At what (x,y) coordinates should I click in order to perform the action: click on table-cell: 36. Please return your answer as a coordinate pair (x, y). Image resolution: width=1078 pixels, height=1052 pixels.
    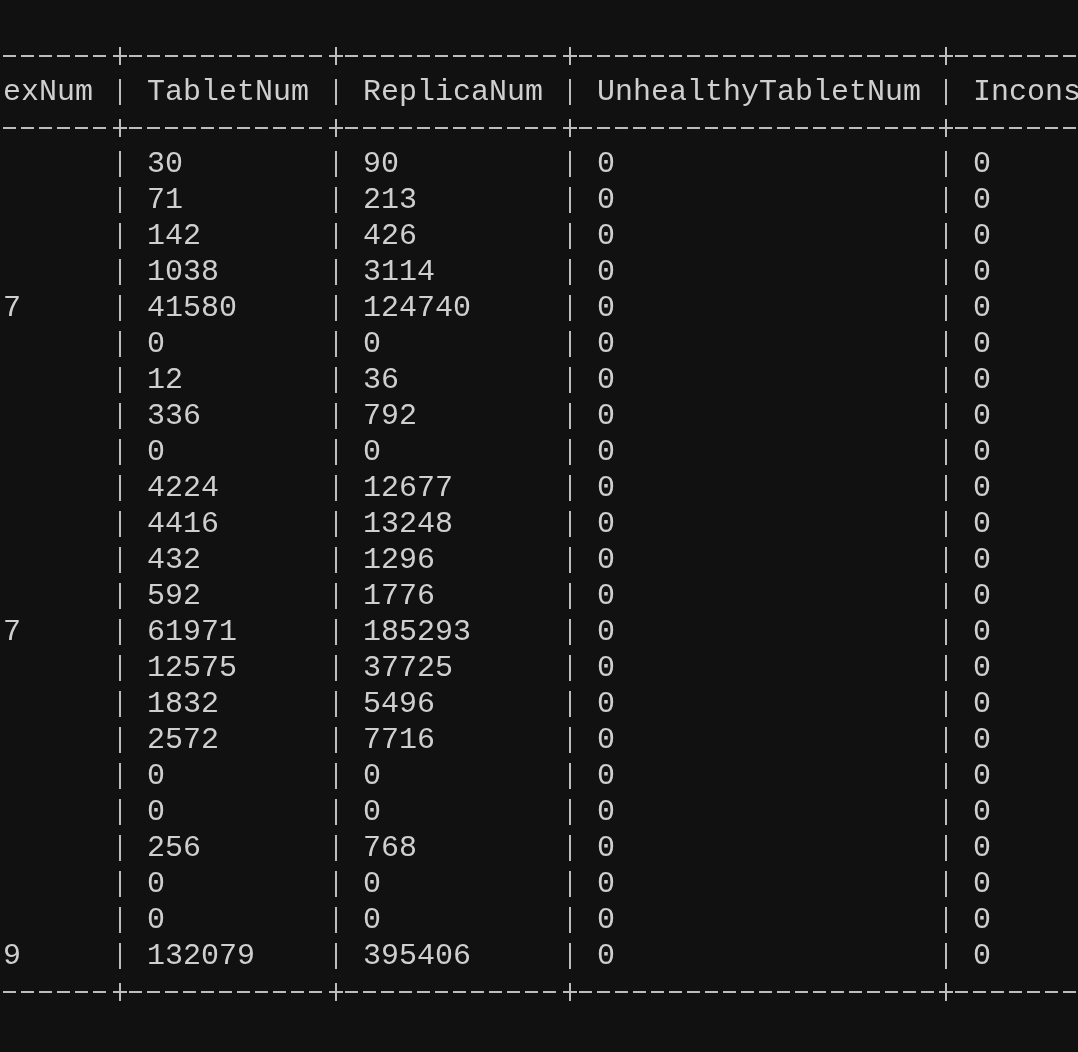
    Looking at the image, I should click on (381, 380).